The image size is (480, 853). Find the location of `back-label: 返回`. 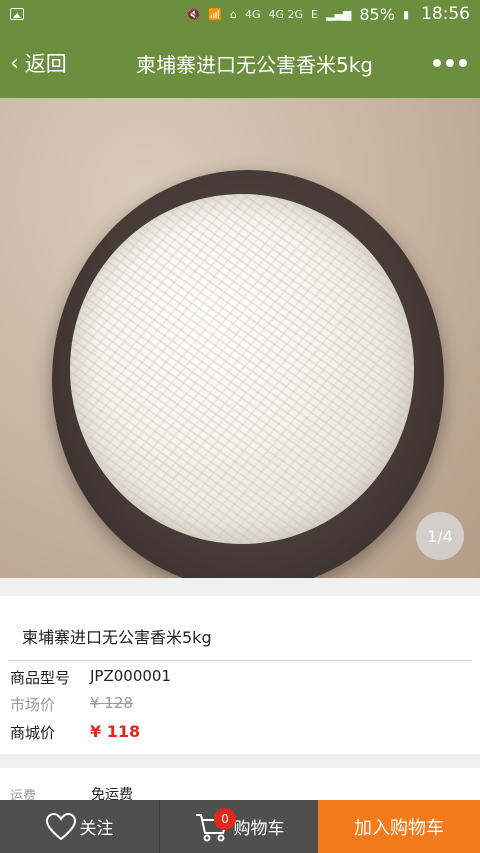

back-label: 返回 is located at coordinates (45, 64).